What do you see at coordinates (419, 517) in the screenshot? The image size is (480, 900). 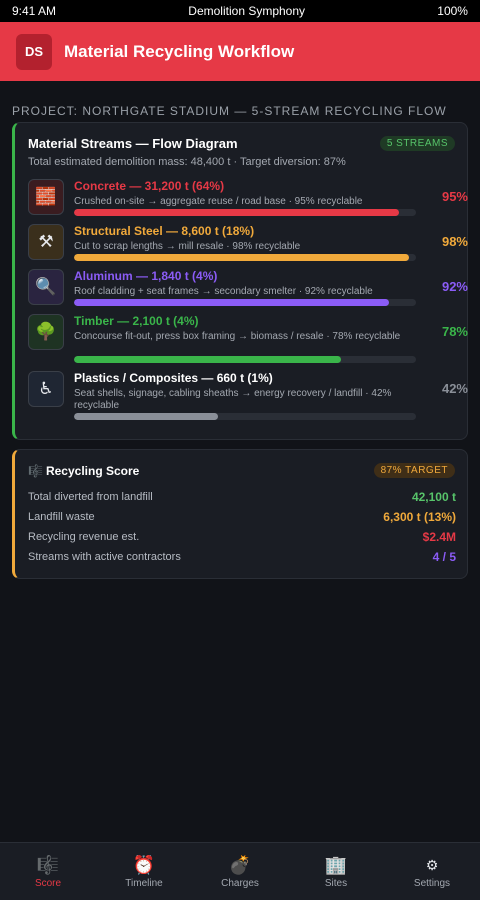 I see `score-value: 6,300 t (13%)` at bounding box center [419, 517].